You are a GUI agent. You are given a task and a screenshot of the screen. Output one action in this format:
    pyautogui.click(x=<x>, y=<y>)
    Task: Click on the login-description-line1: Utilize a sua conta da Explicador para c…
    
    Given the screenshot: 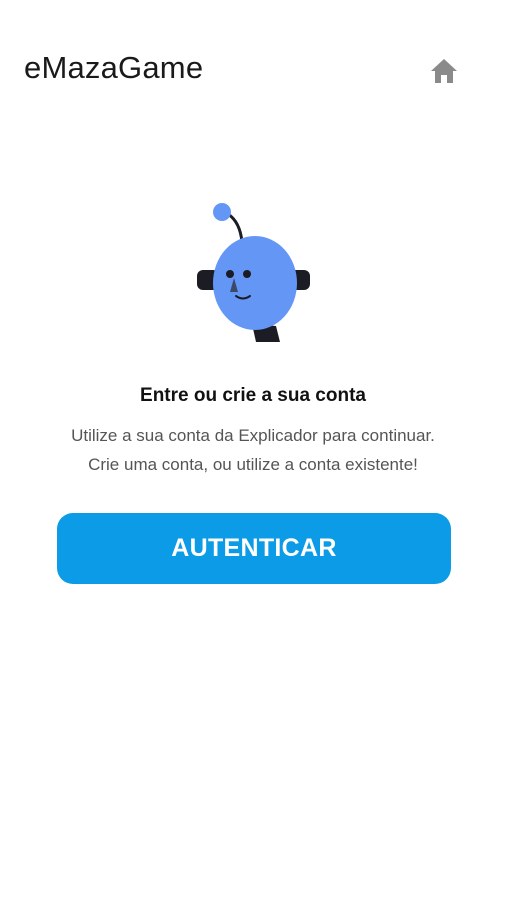 What is the action you would take?
    pyautogui.click(x=253, y=435)
    